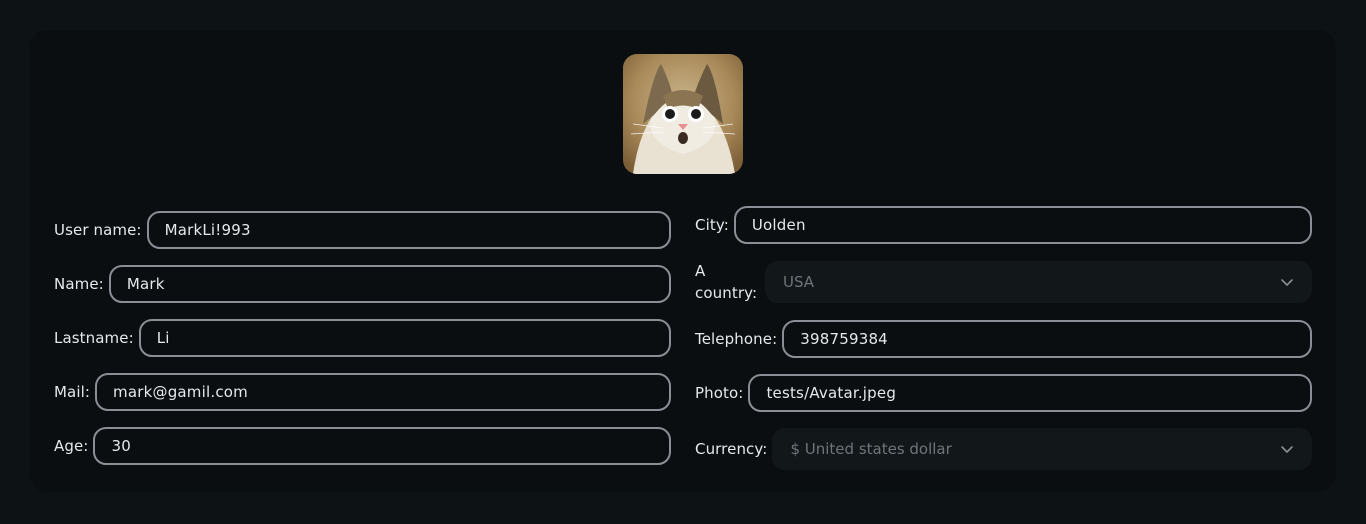  What do you see at coordinates (94, 338) in the screenshot?
I see `lastname-label: Lastname:` at bounding box center [94, 338].